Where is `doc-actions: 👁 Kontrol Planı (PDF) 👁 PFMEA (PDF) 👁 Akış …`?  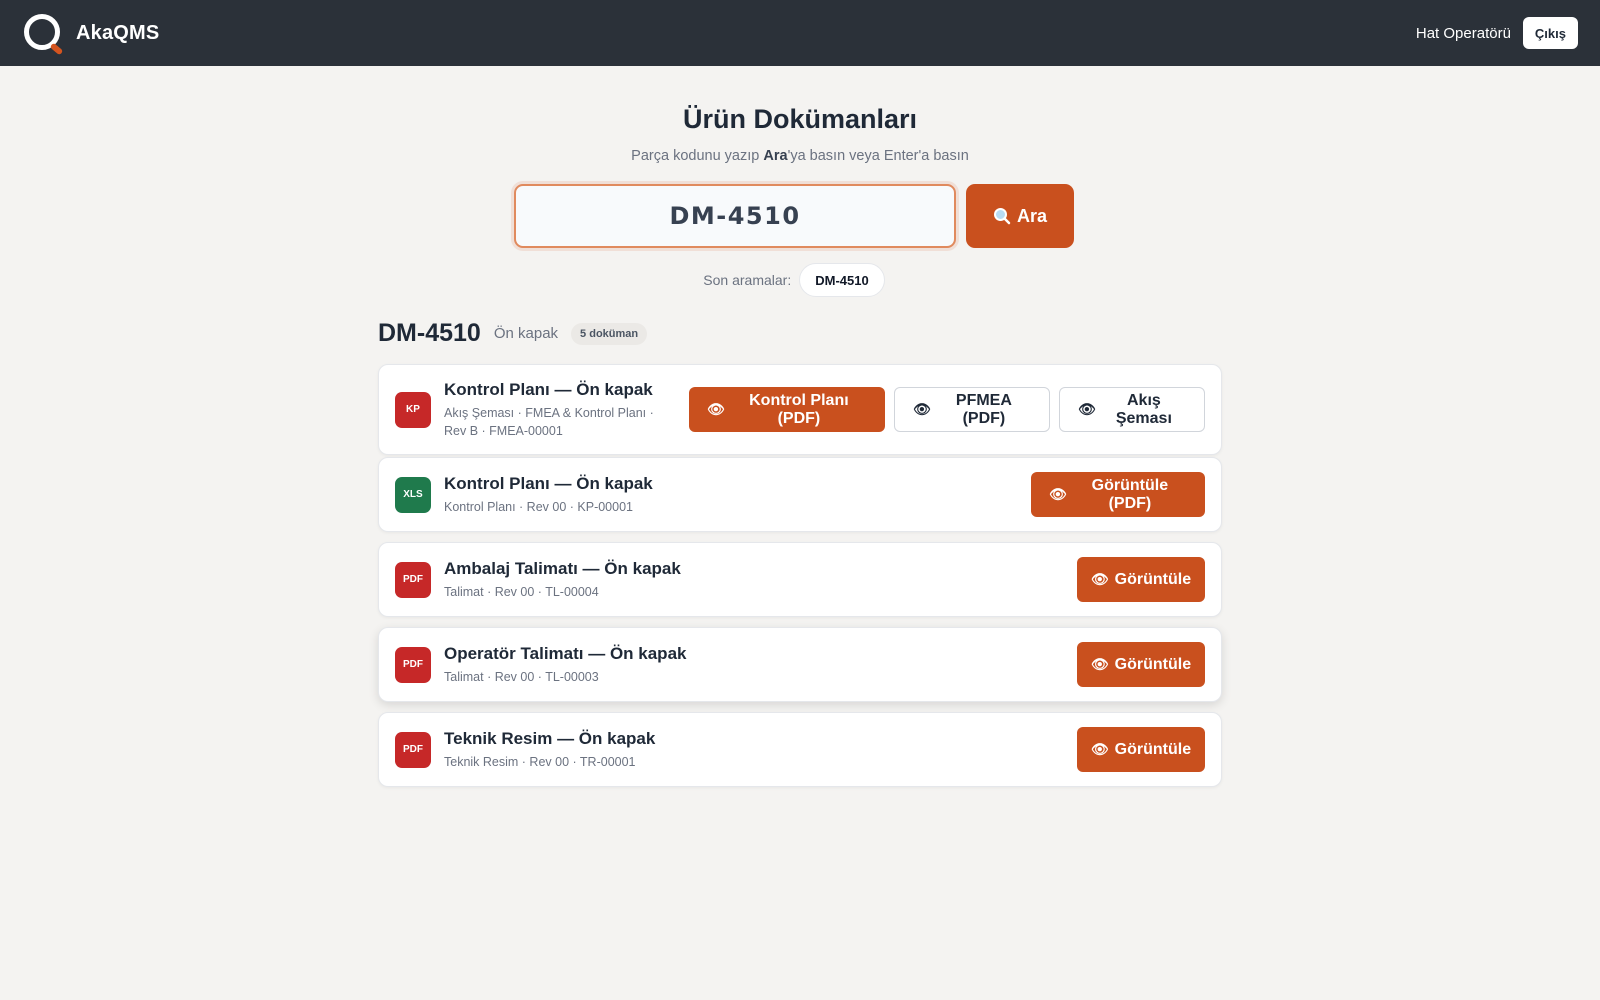 doc-actions: 👁 Kontrol Planı (PDF) 👁 PFMEA (PDF) 👁 Akış … is located at coordinates (947, 409).